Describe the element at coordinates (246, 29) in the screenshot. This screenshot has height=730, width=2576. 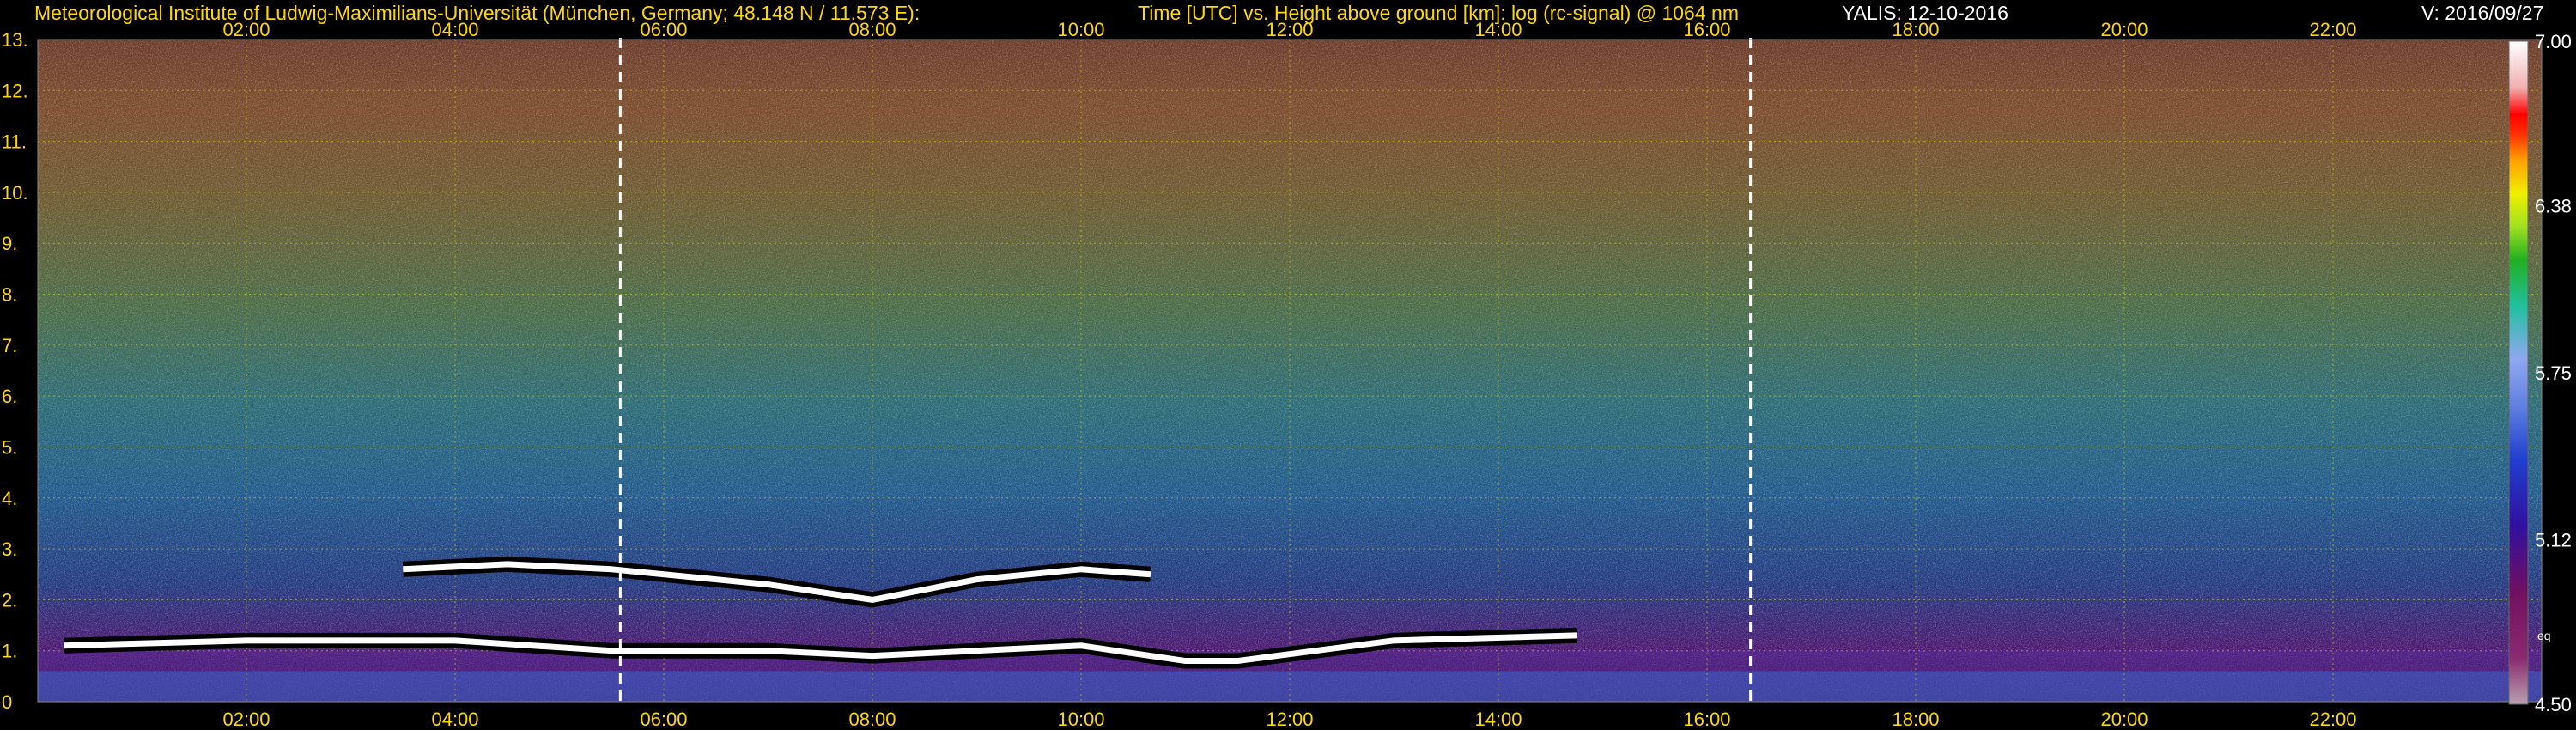
I see `x-tick-label-top: 02:00` at that location.